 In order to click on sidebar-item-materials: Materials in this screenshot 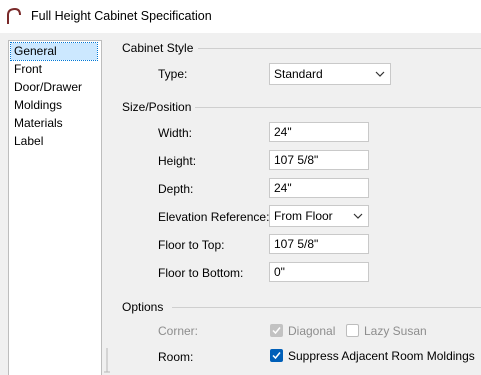, I will do `click(54, 123)`.